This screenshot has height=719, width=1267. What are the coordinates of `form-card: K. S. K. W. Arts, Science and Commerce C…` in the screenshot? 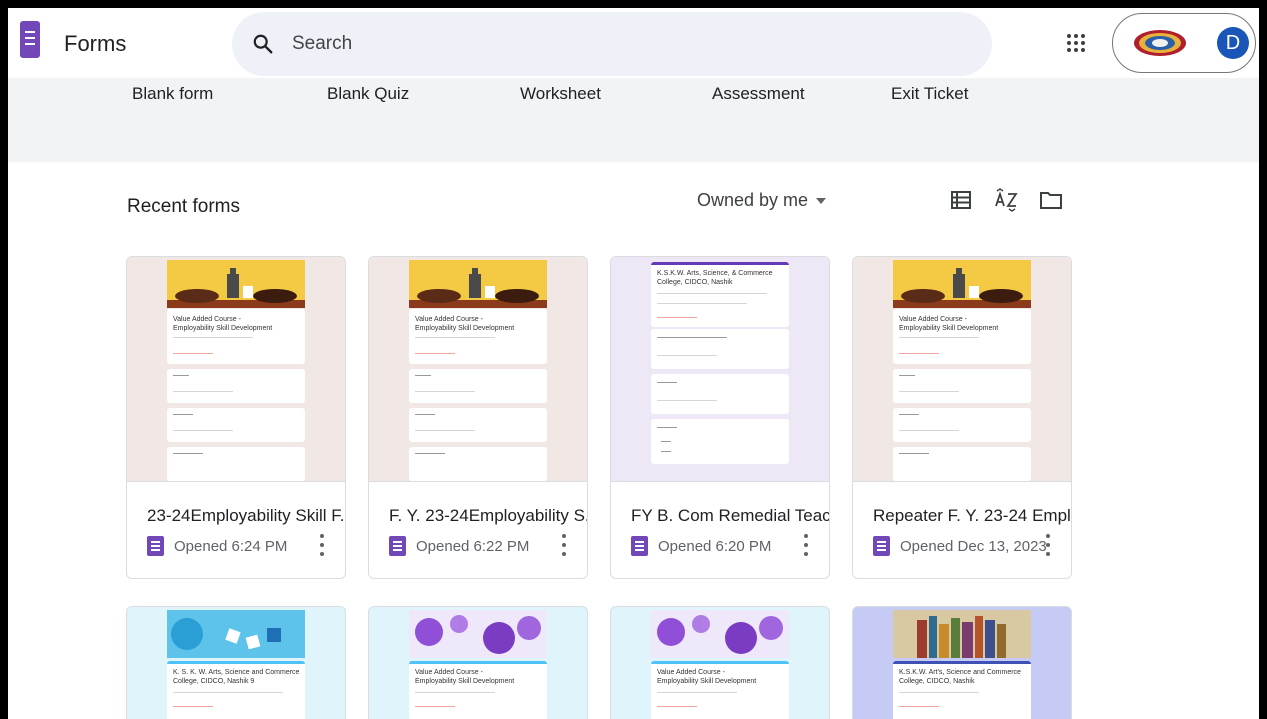 It's located at (236, 662).